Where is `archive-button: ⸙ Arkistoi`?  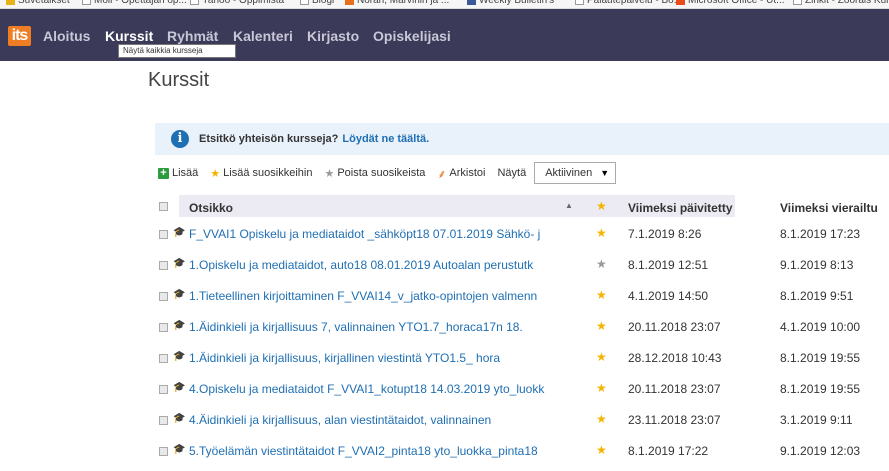
archive-button: ⸙ Arkistoi is located at coordinates (461, 173).